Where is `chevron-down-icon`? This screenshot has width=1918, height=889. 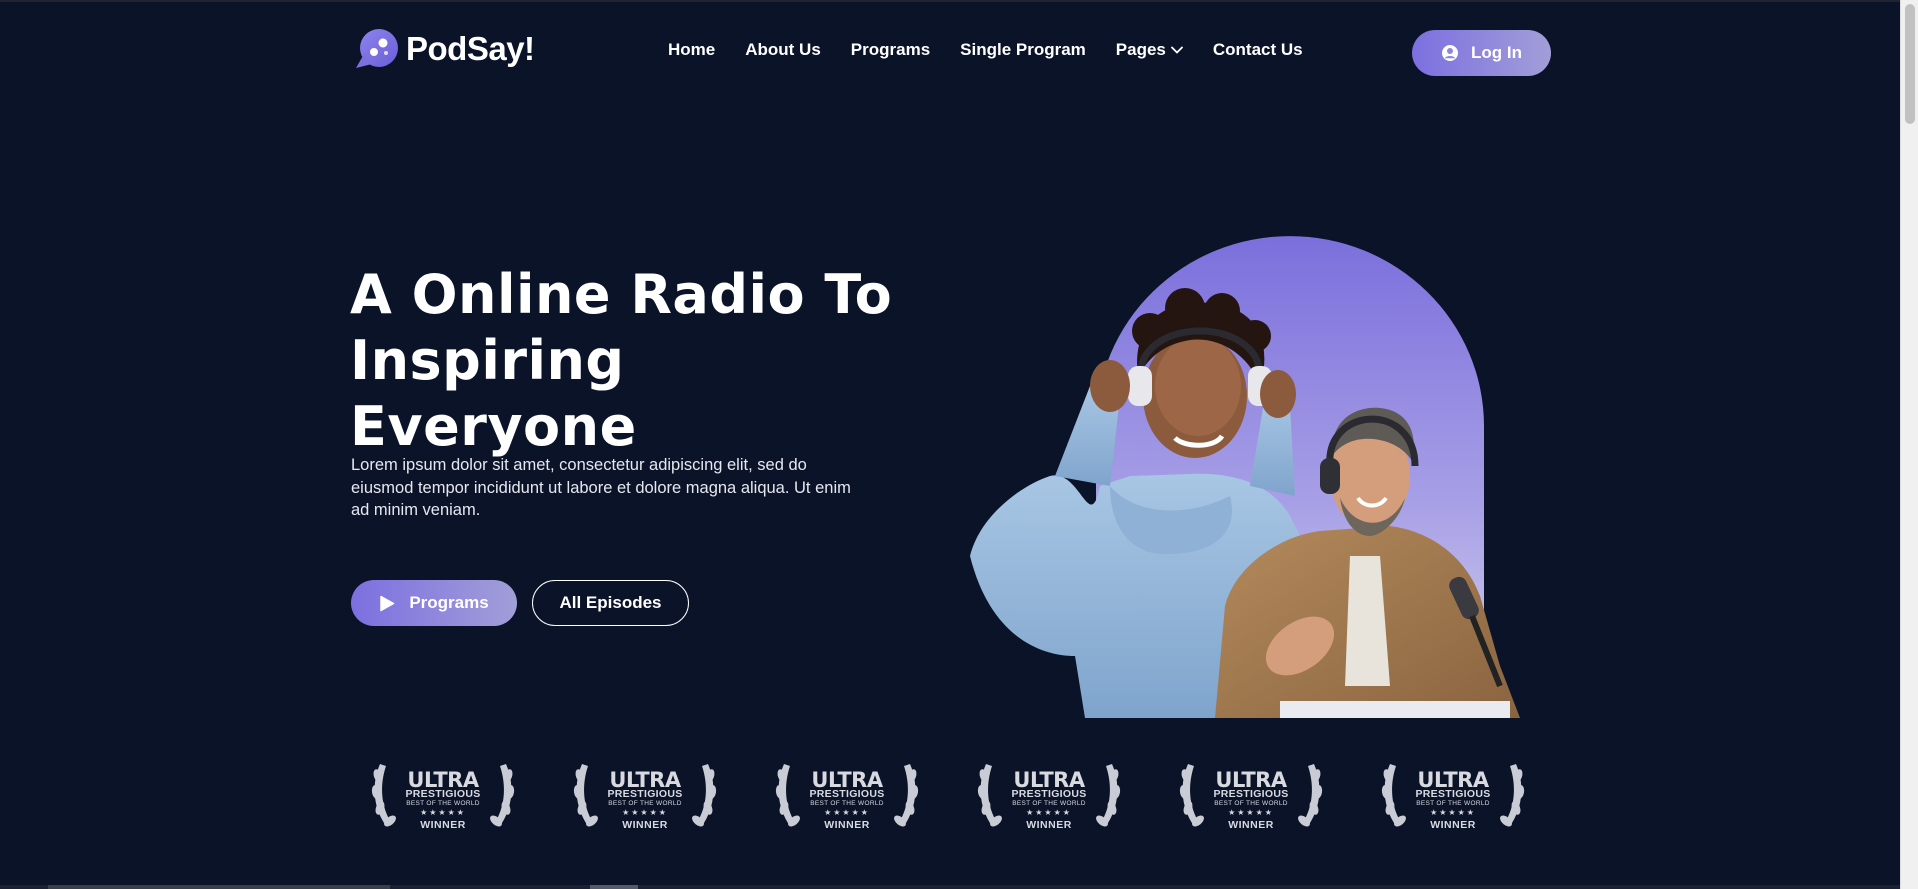 chevron-down-icon is located at coordinates (1176, 50).